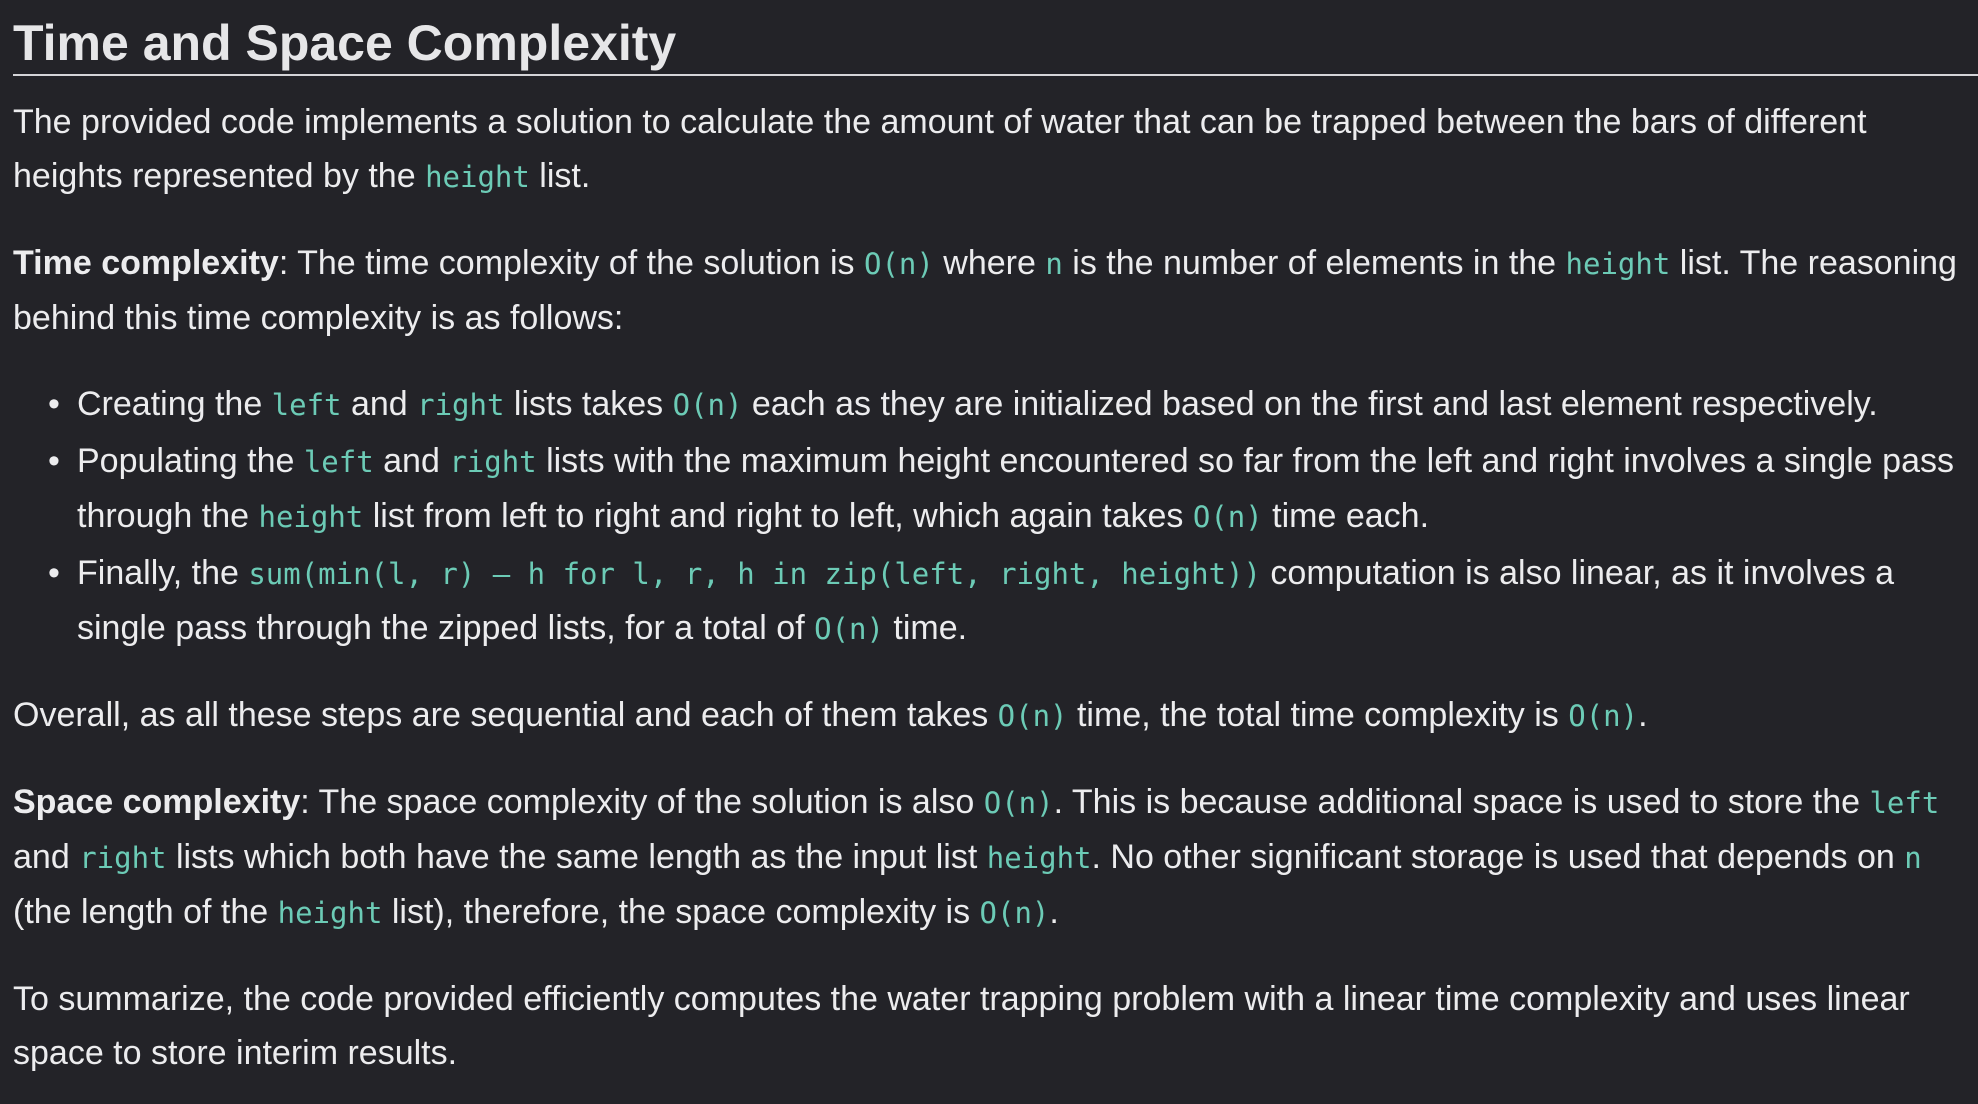 The image size is (1978, 1104). I want to click on list-text: Creating the, so click(174, 404).